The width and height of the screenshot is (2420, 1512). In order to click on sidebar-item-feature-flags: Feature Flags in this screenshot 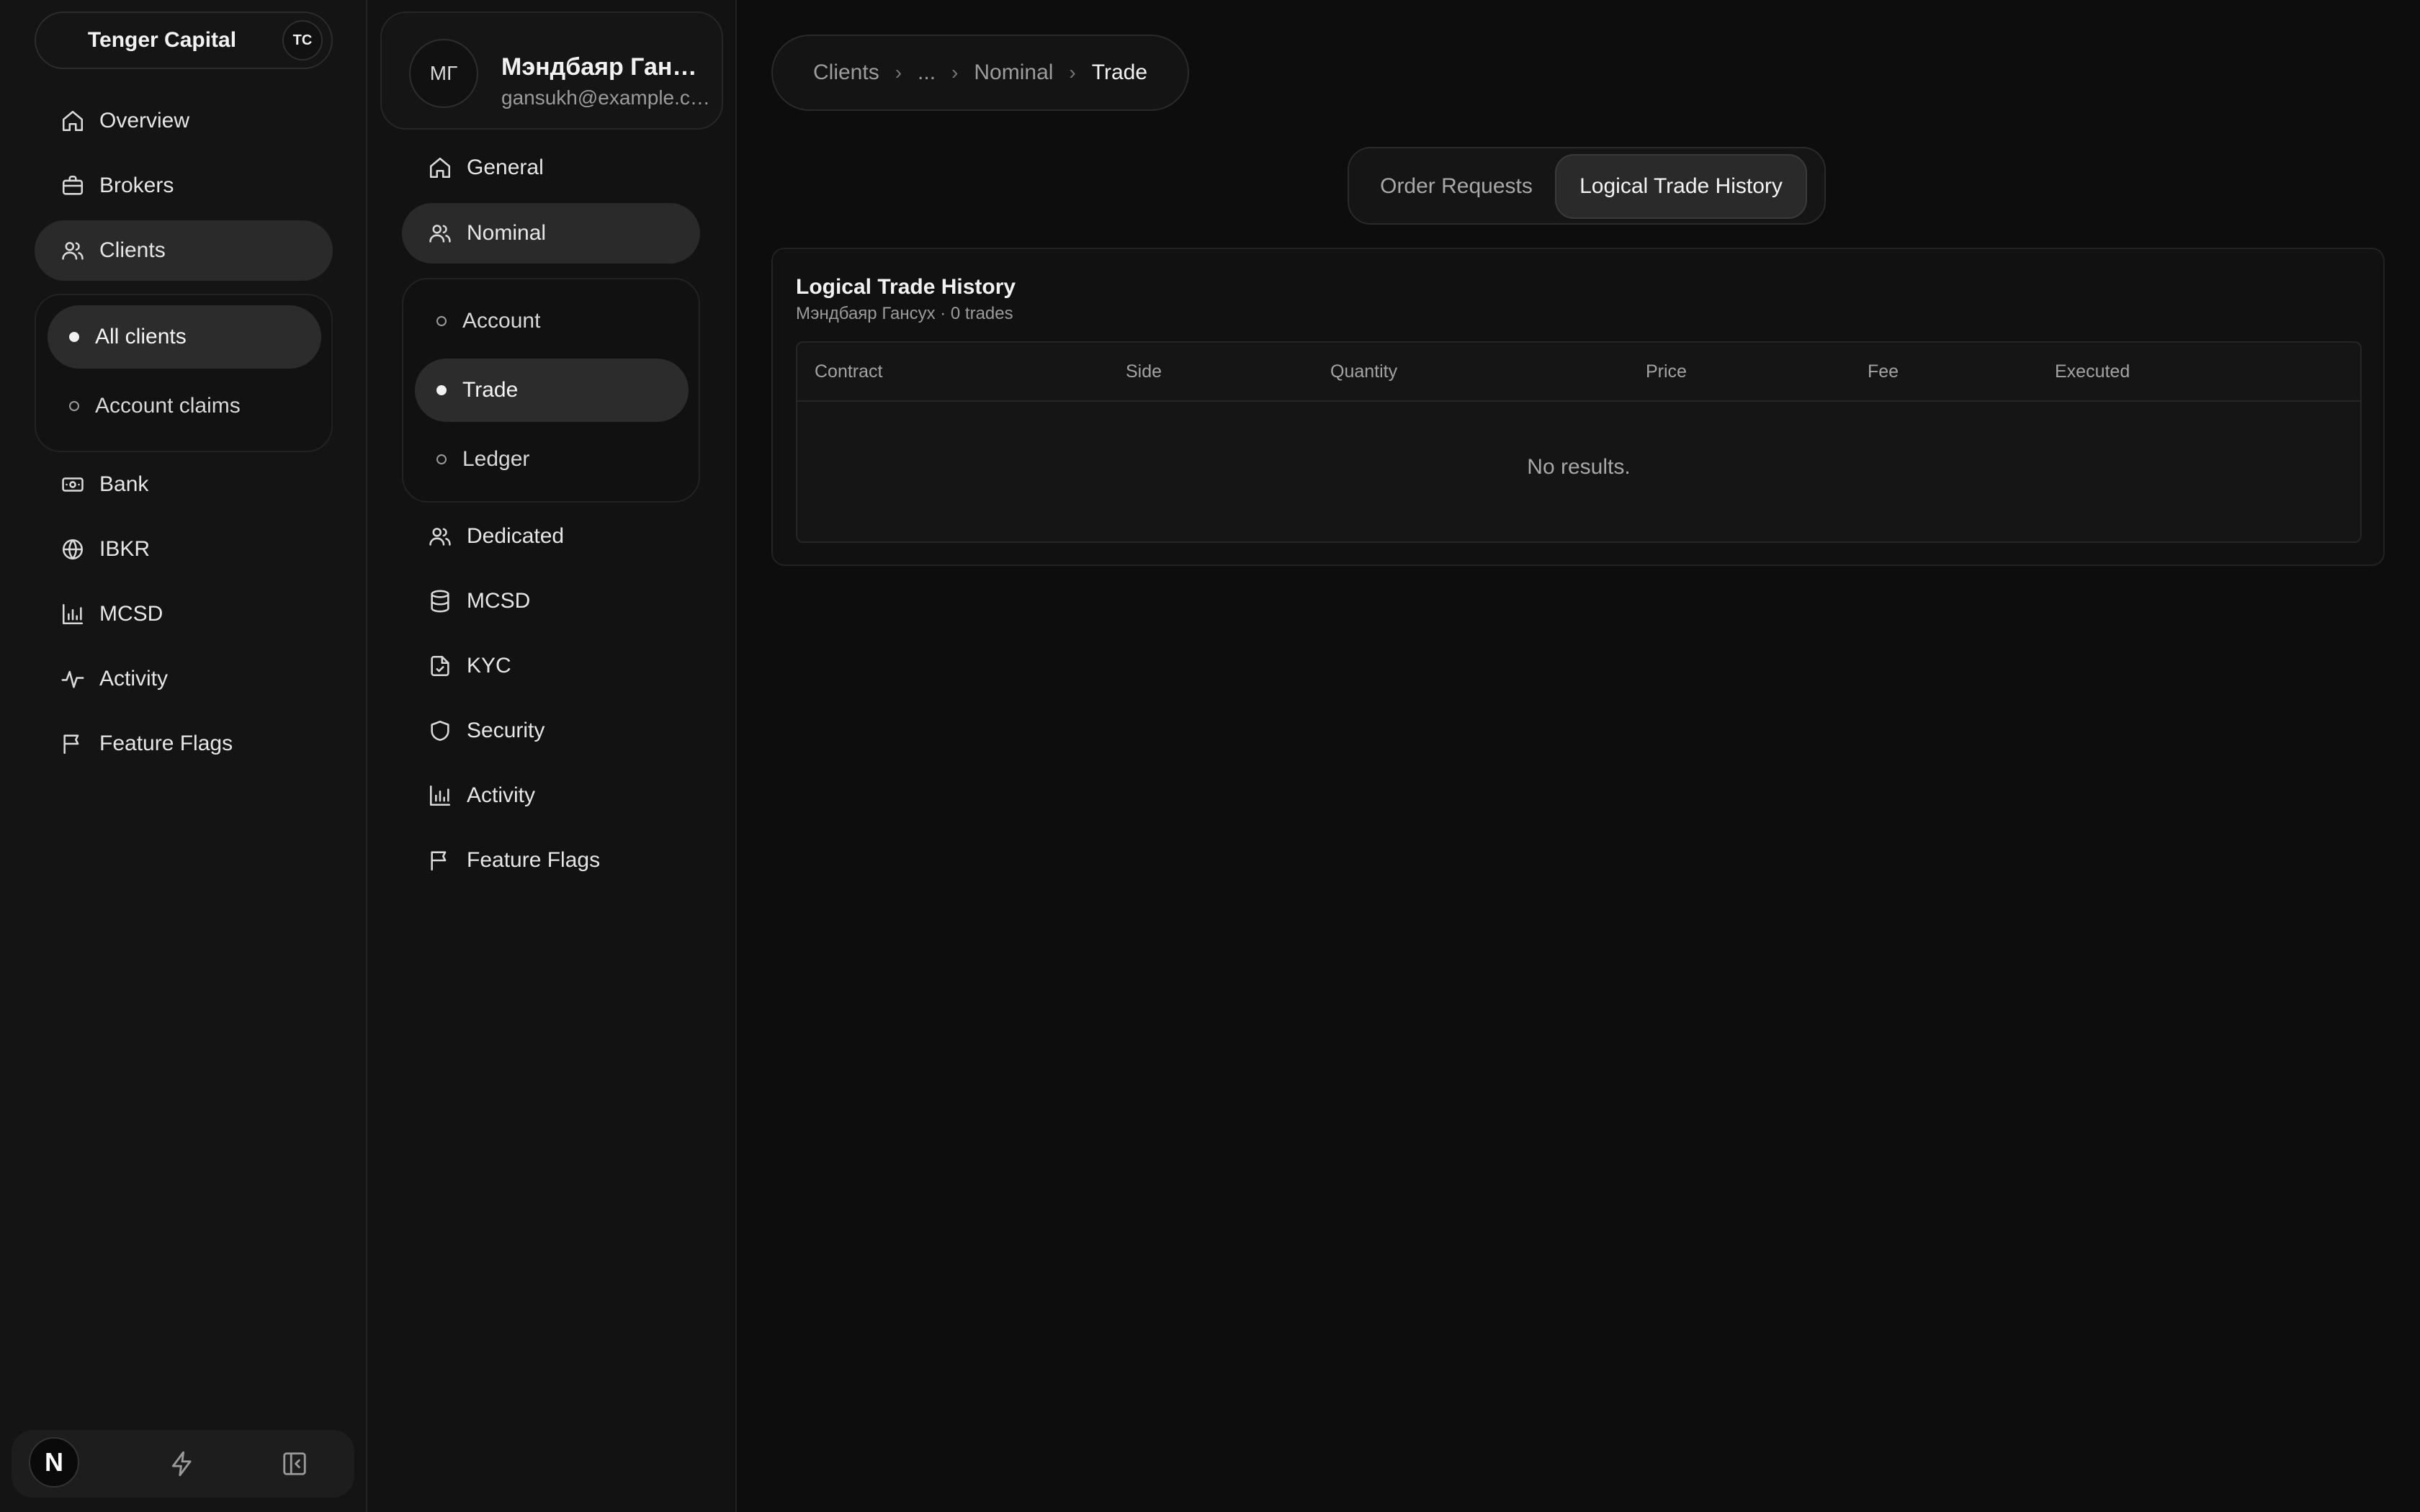, I will do `click(184, 744)`.